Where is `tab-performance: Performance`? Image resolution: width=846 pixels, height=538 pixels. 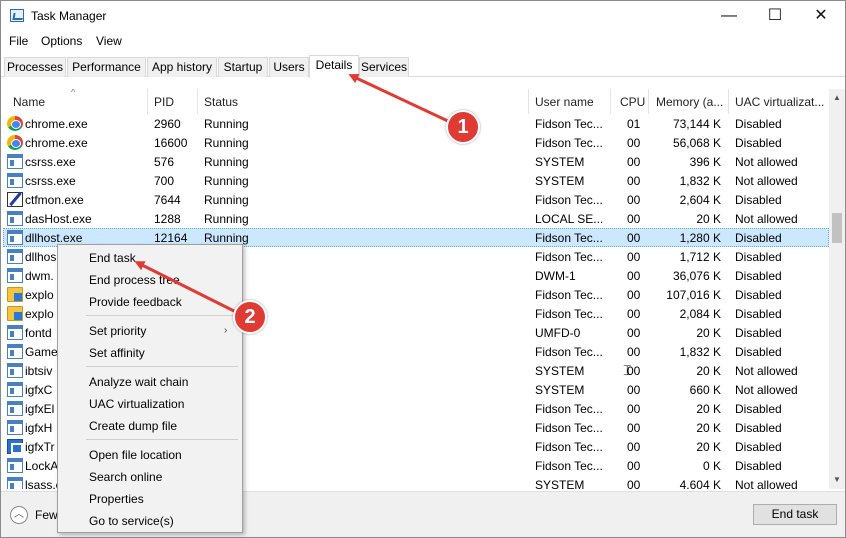
tab-performance: Performance is located at coordinates (106, 67).